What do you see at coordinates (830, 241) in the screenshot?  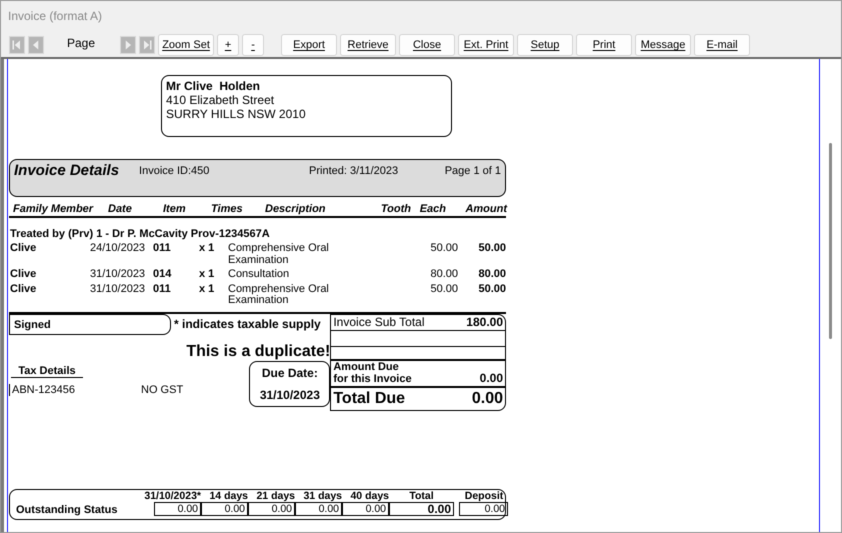 I see `scrollbar-thumb` at bounding box center [830, 241].